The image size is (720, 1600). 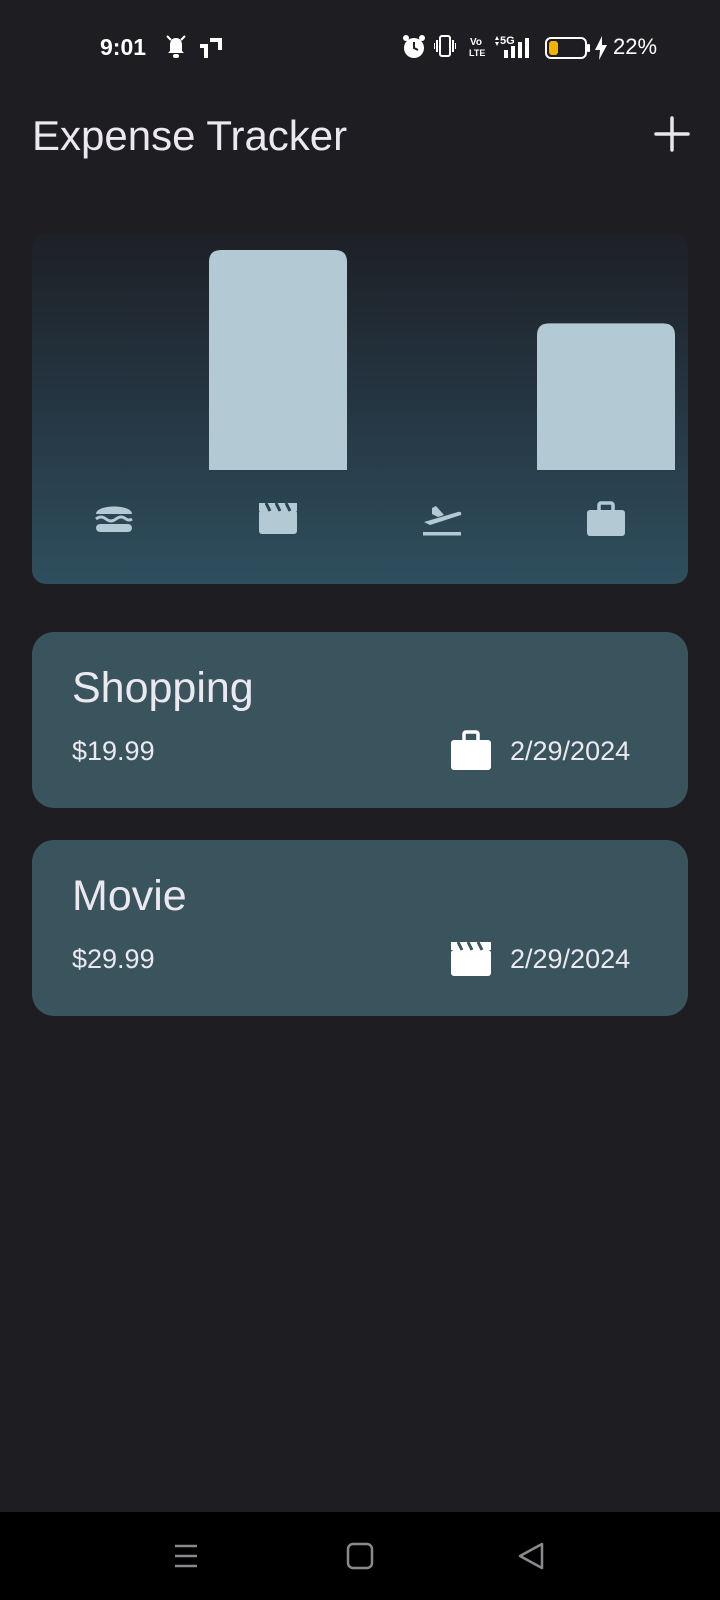 What do you see at coordinates (360, 928) in the screenshot?
I see `expense-item-movie: Movie $29.99 2/29/2024` at bounding box center [360, 928].